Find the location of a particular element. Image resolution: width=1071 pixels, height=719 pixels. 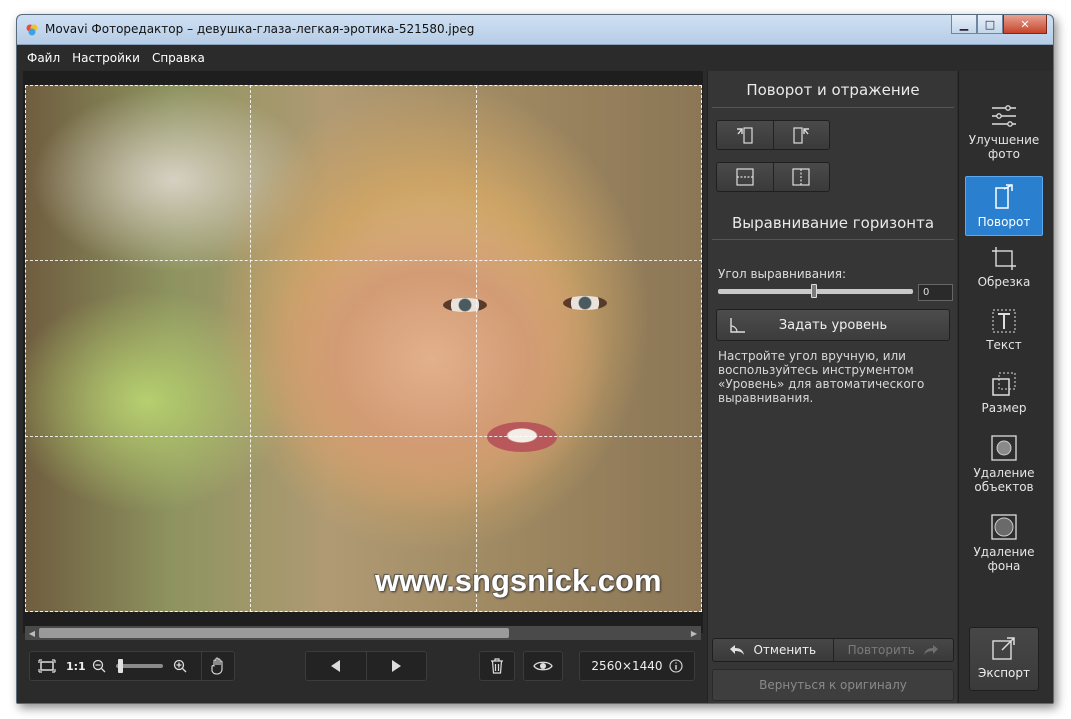

flip-vertical-button is located at coordinates (745, 177).